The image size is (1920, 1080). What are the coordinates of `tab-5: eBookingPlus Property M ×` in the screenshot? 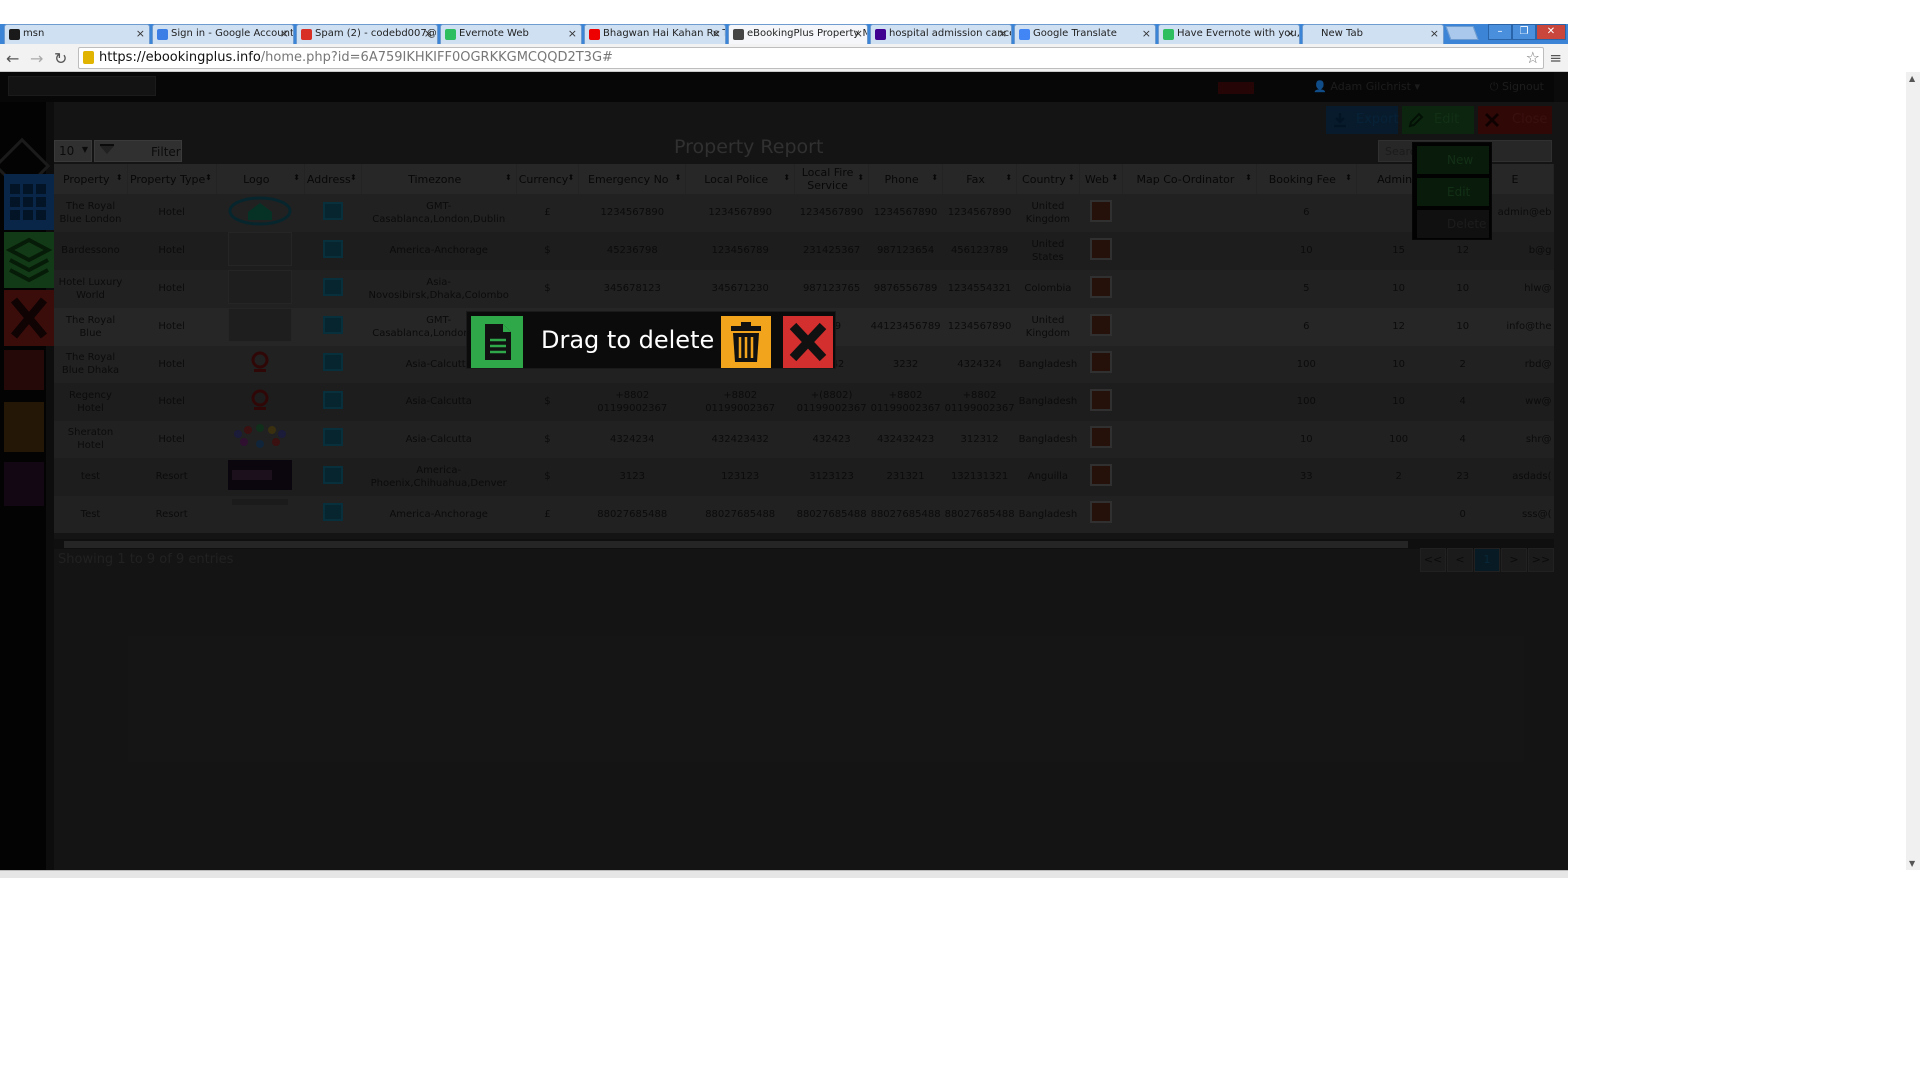 It's located at (798, 34).